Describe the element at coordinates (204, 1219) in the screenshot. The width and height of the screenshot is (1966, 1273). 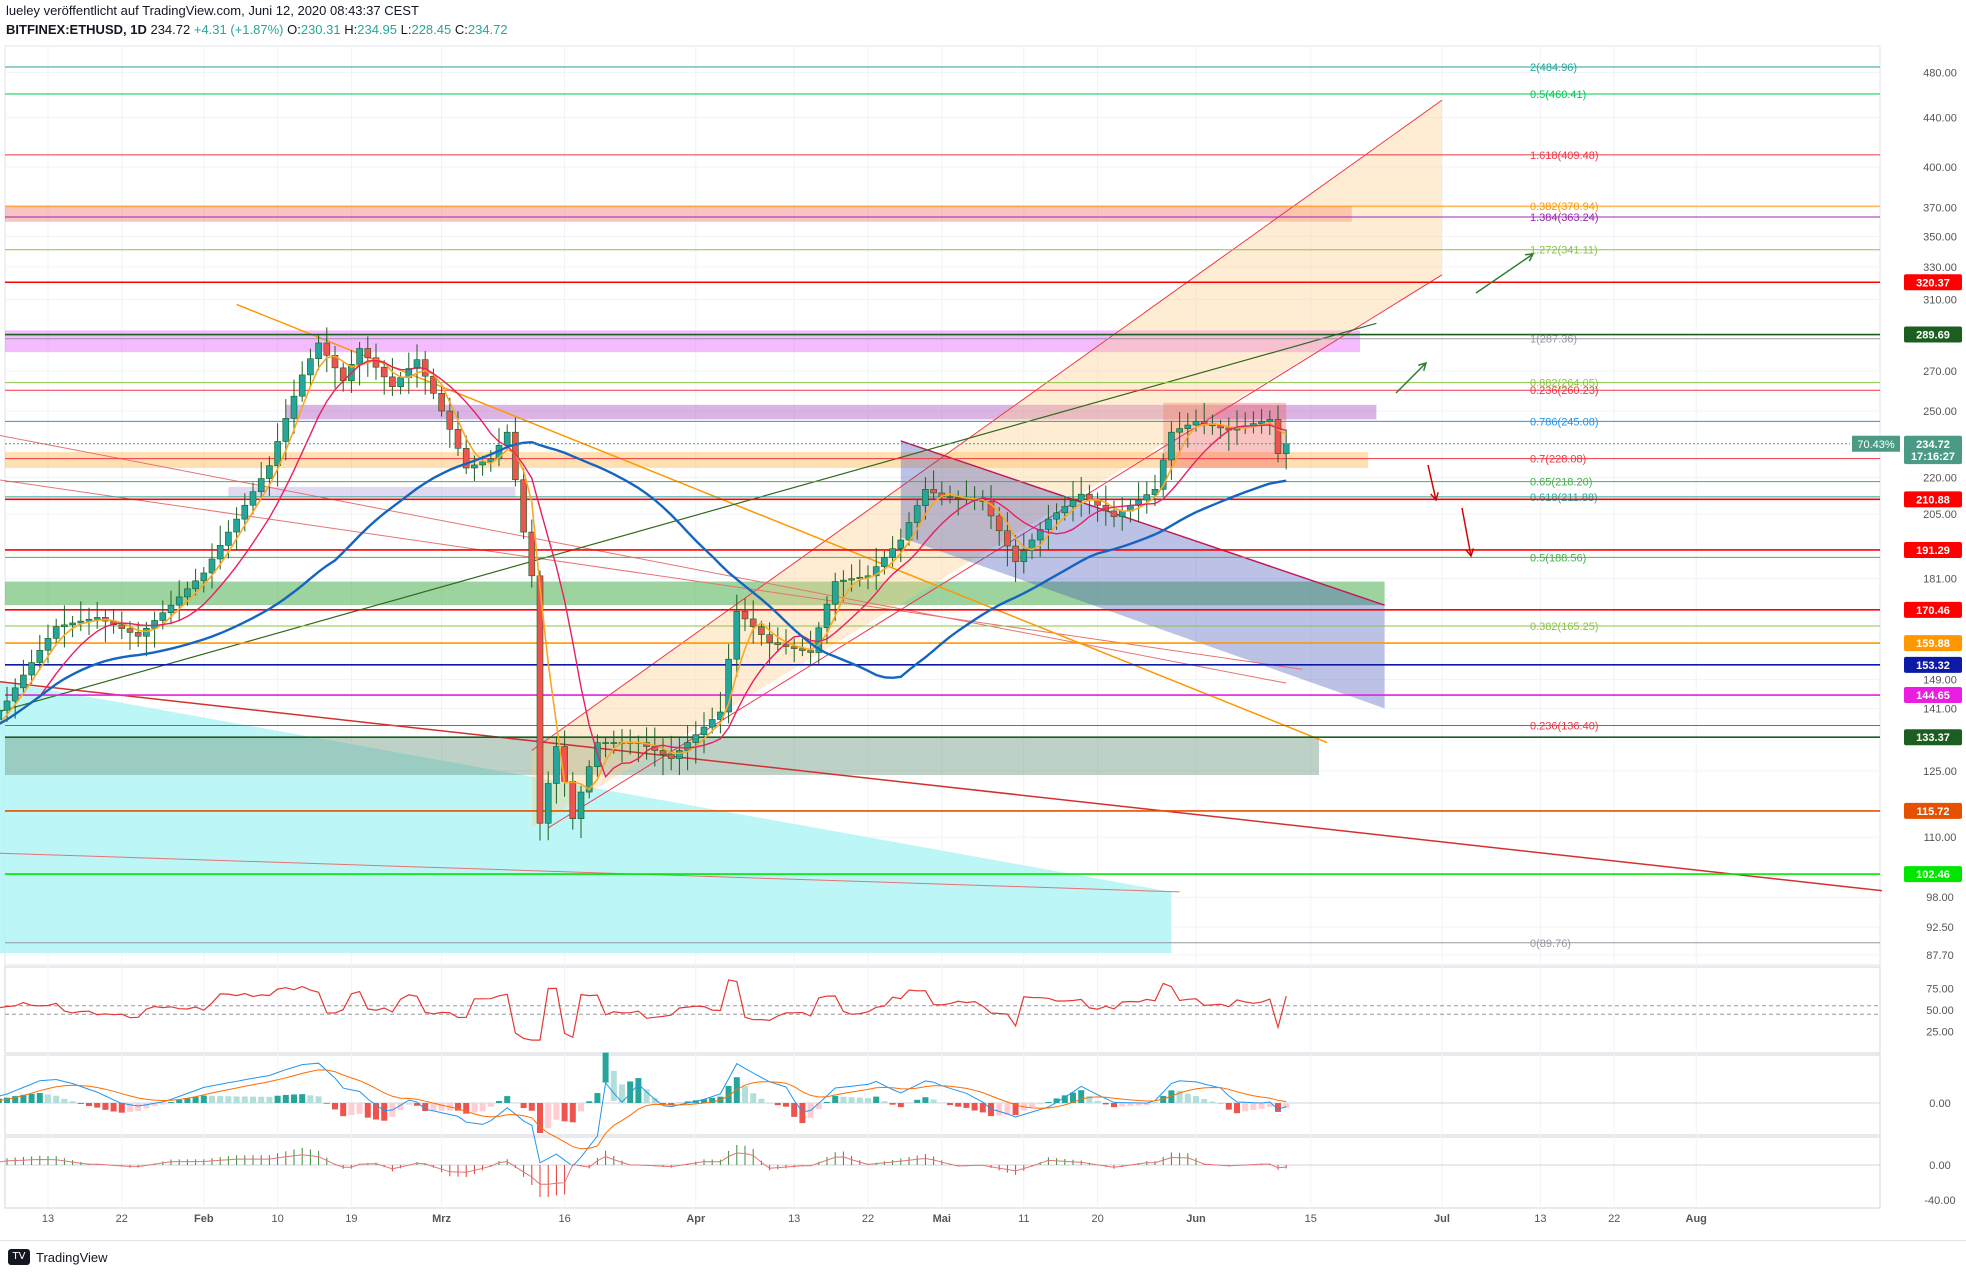
I see `time-tick-label: Feb` at that location.